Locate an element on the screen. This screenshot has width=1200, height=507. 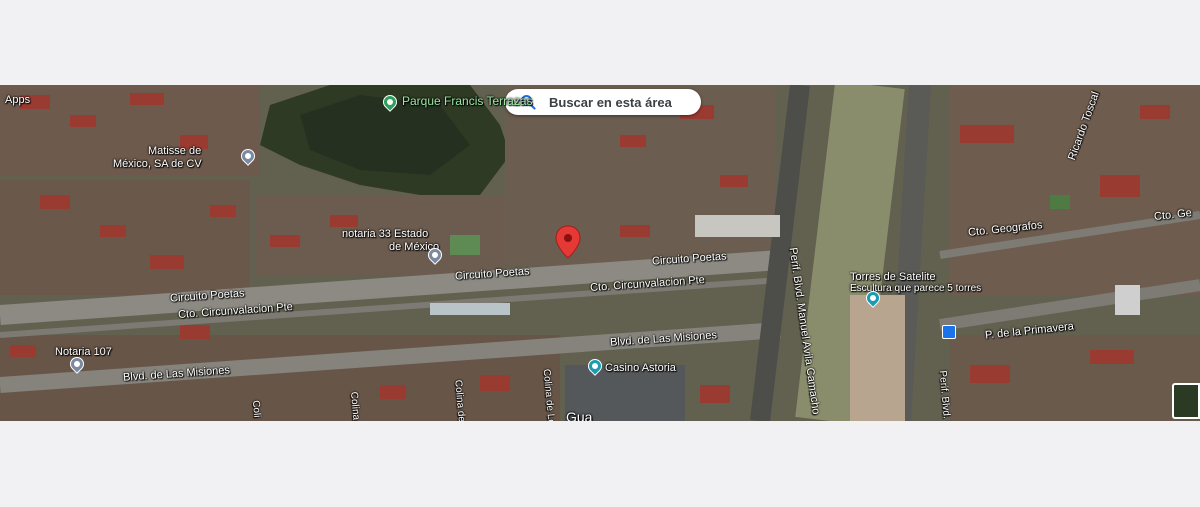
area-label-partial: Gua is located at coordinates (579, 415).